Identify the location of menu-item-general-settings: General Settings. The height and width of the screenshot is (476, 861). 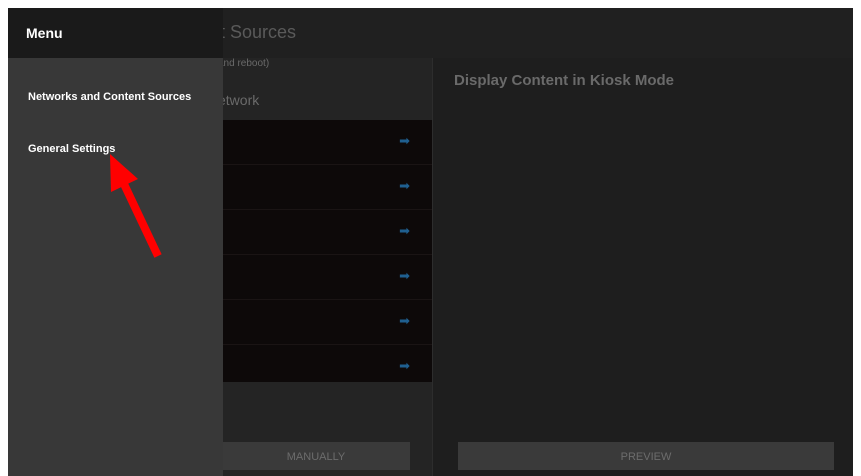
(115, 149).